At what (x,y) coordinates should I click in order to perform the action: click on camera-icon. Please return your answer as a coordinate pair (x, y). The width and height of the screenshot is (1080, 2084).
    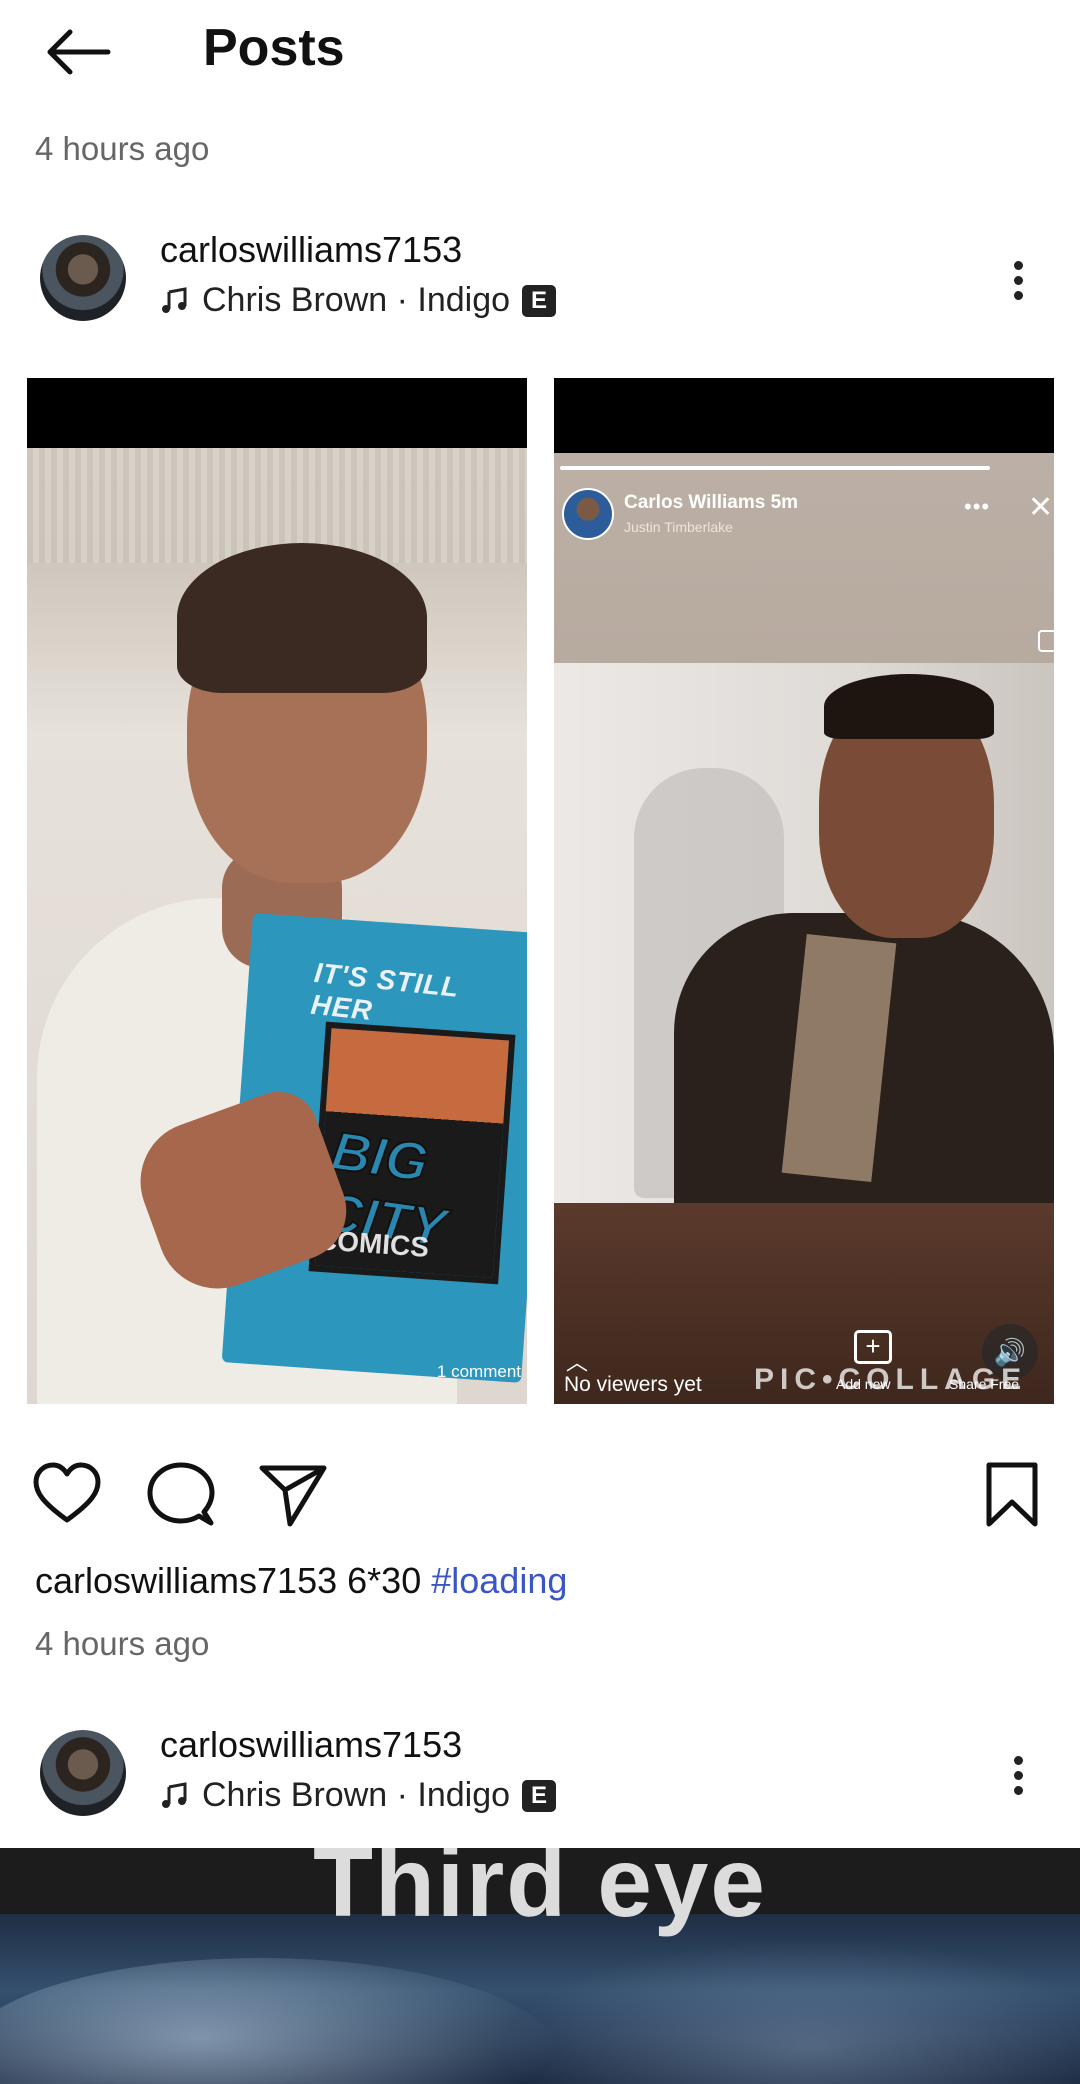
    Looking at the image, I should click on (1046, 641).